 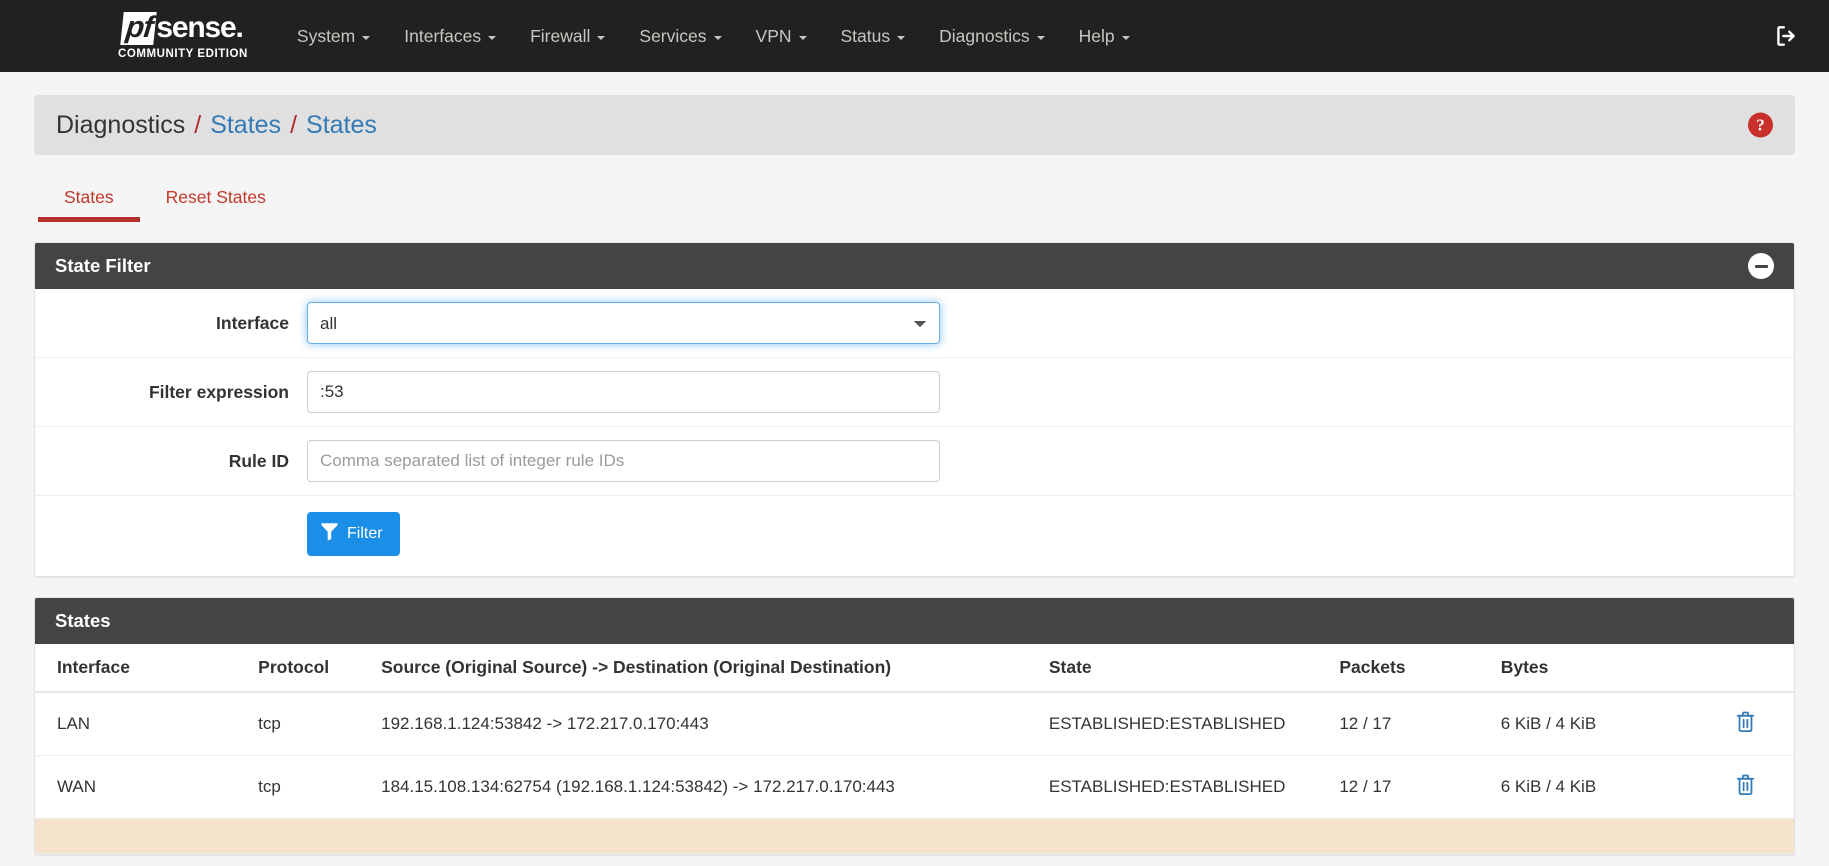 I want to click on interface-select: all, so click(x=623, y=323).